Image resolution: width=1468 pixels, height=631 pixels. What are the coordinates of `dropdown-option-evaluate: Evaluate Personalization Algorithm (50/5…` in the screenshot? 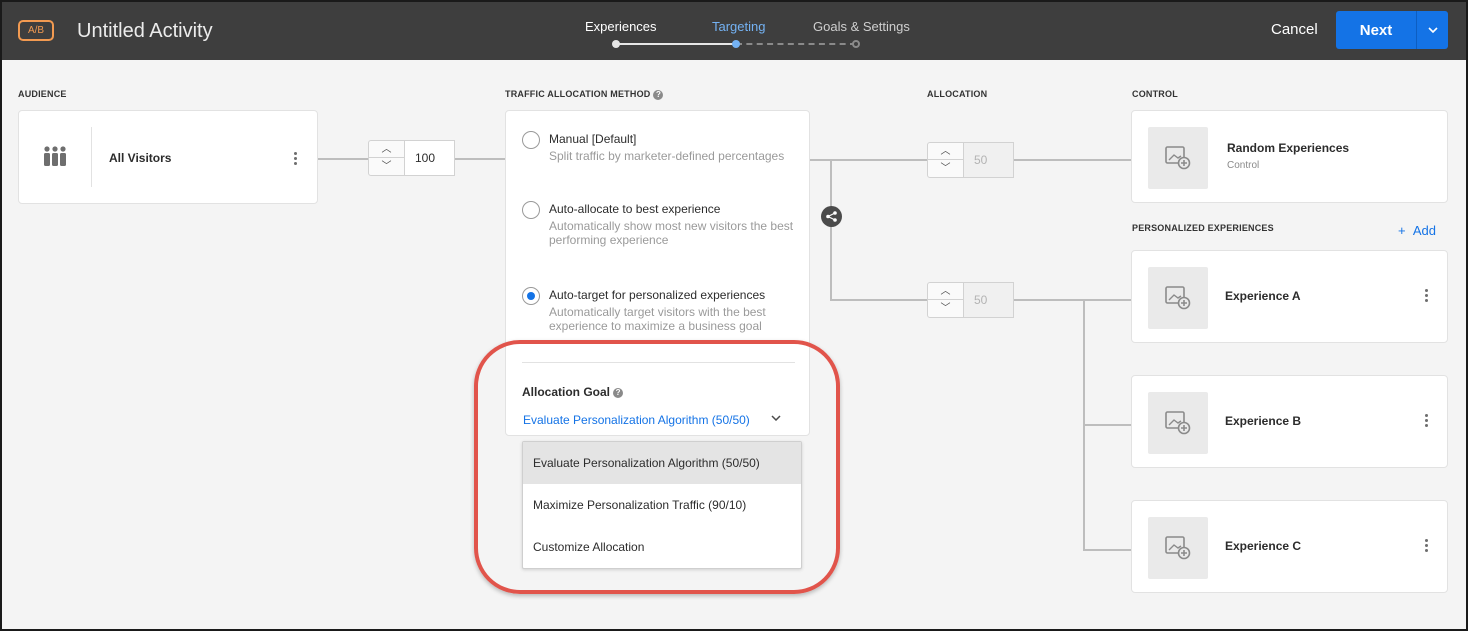 It's located at (662, 463).